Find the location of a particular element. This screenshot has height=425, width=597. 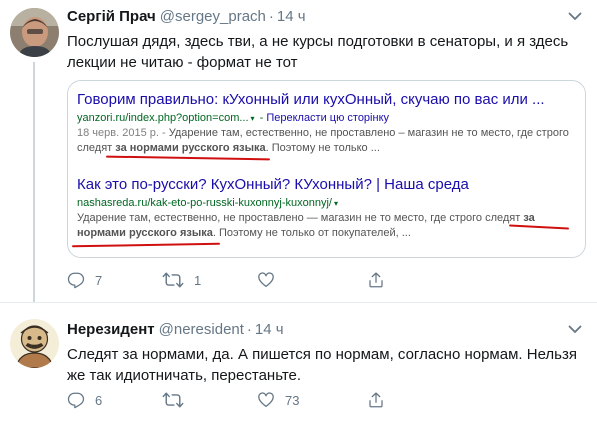

avatar-cartoon is located at coordinates (34, 343).